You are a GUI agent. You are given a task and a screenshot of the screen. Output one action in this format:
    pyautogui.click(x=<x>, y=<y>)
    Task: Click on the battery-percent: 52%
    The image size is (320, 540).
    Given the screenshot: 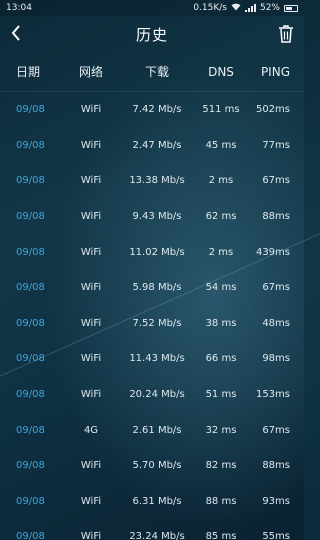 What is the action you would take?
    pyautogui.click(x=269, y=8)
    